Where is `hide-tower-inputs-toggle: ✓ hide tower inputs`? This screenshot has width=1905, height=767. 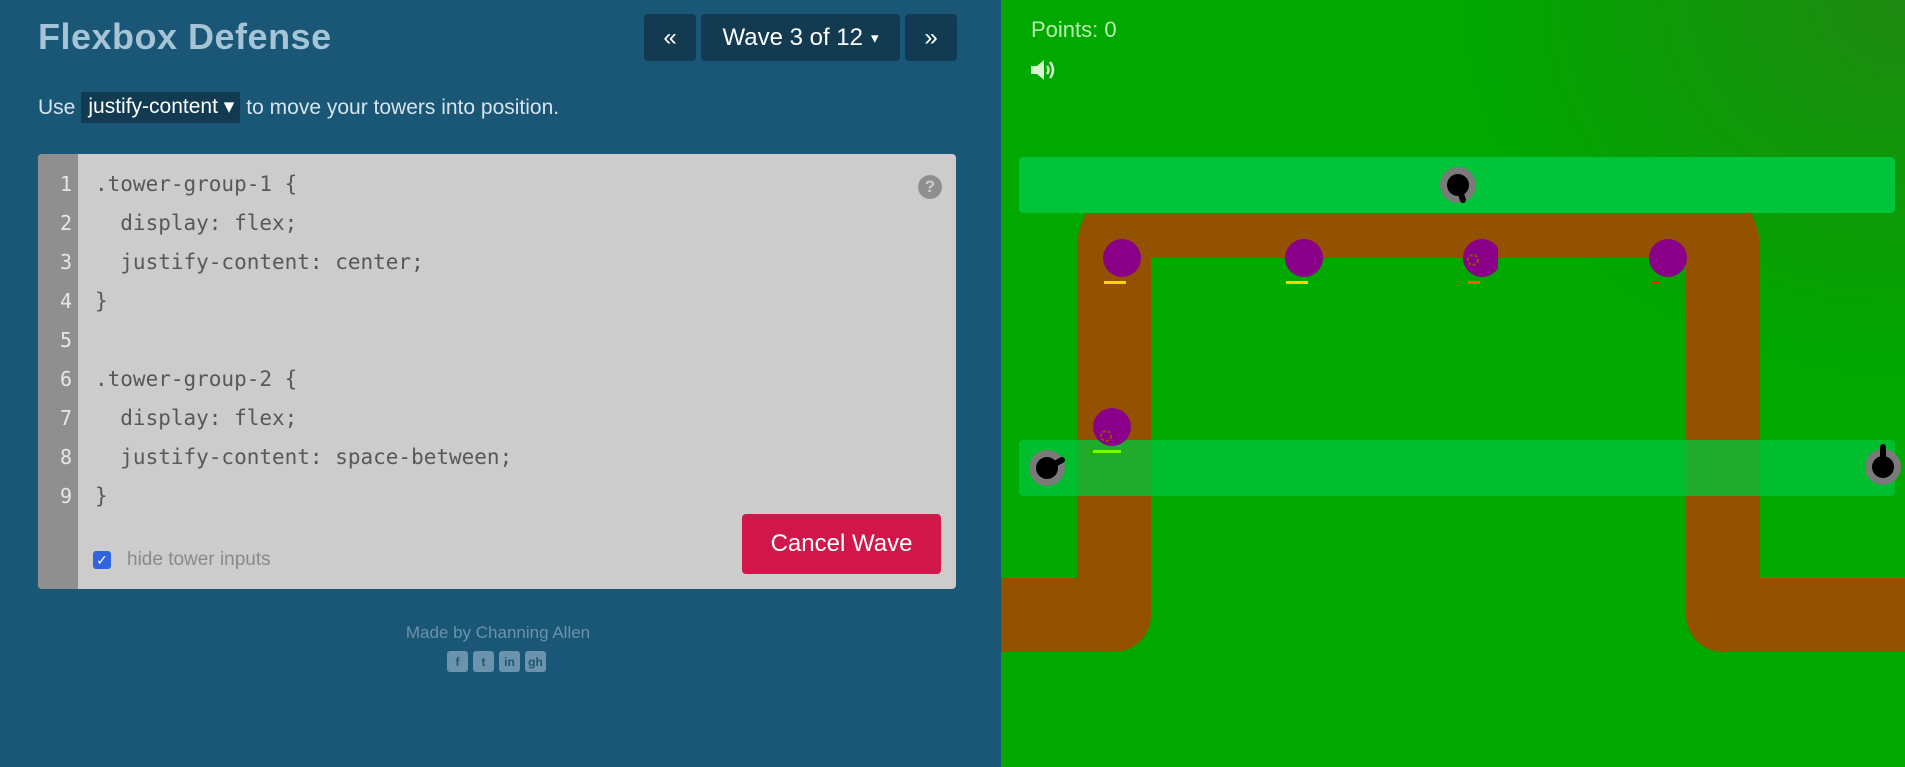
hide-tower-inputs-toggle: ✓ hide tower inputs is located at coordinates (182, 560).